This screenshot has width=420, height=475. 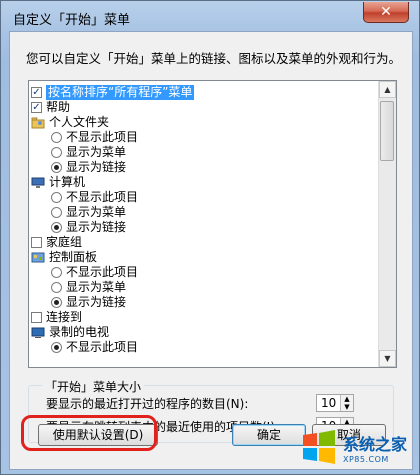 I want to click on windows-logo-icon, so click(x=319, y=447).